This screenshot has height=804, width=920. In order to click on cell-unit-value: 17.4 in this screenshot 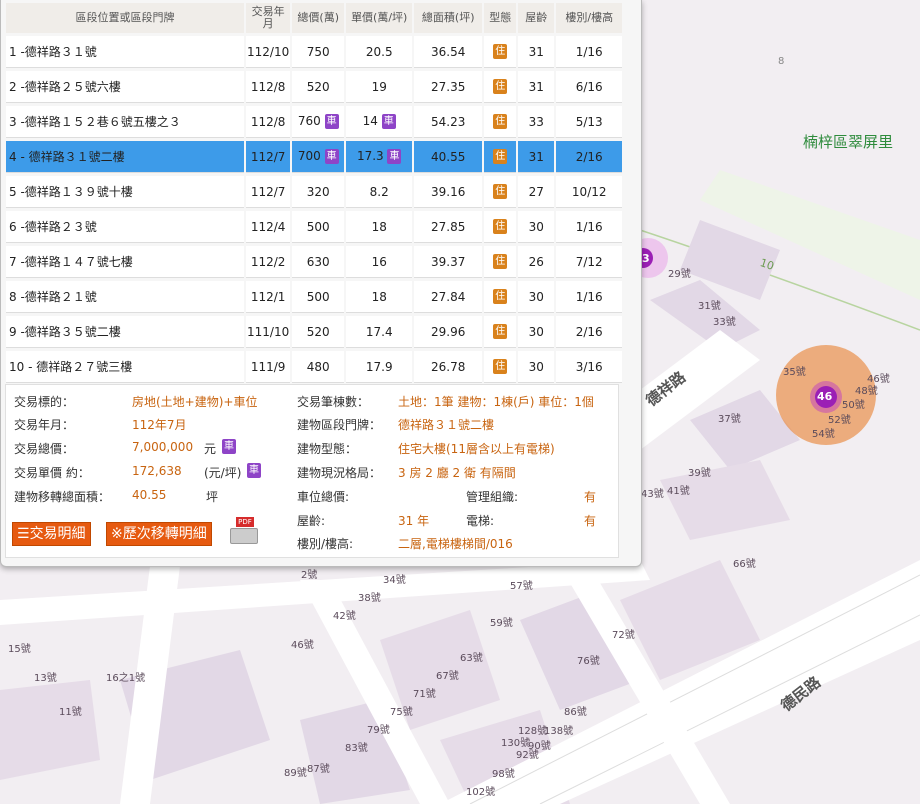, I will do `click(379, 331)`.